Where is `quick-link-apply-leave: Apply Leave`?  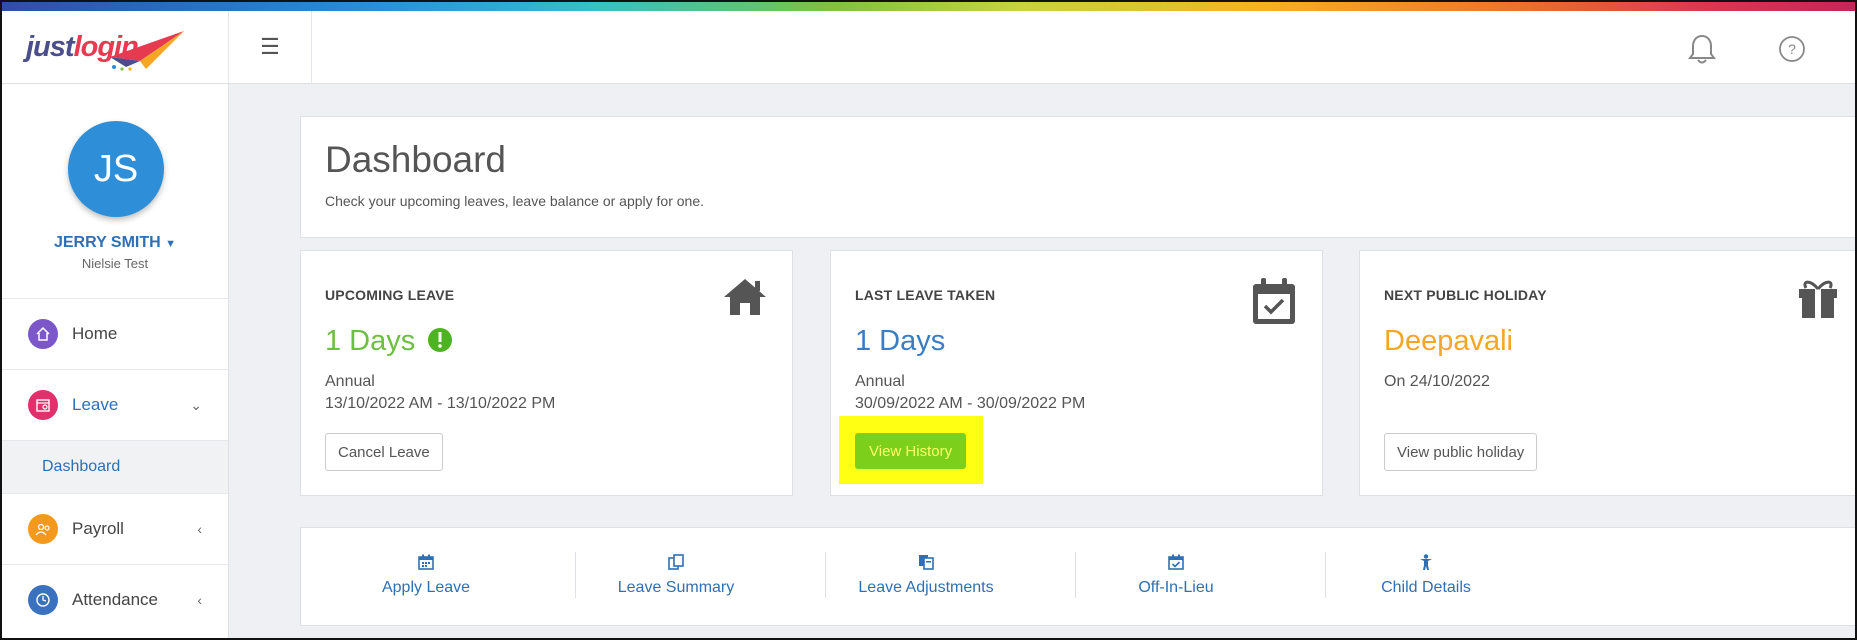
quick-link-apply-leave: Apply Leave is located at coordinates (426, 576).